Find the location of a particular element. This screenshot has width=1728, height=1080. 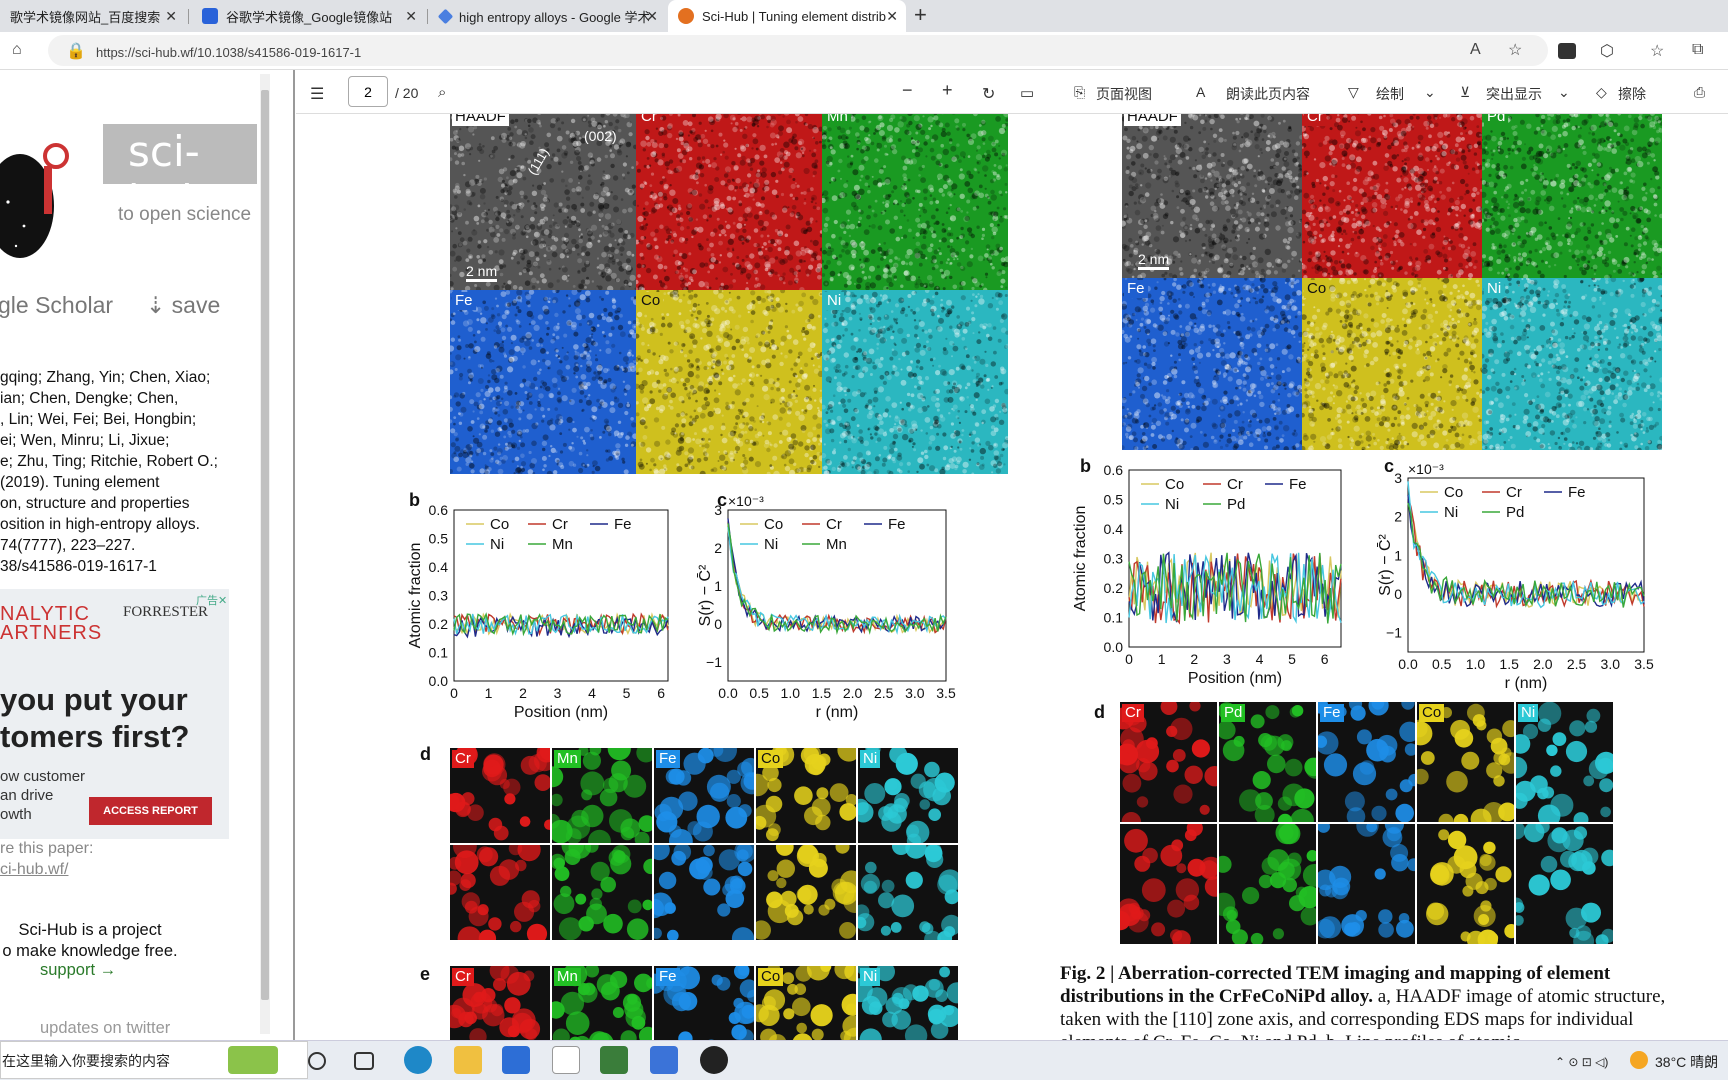

x-tick-label: 1.5 is located at coordinates (1509, 664).